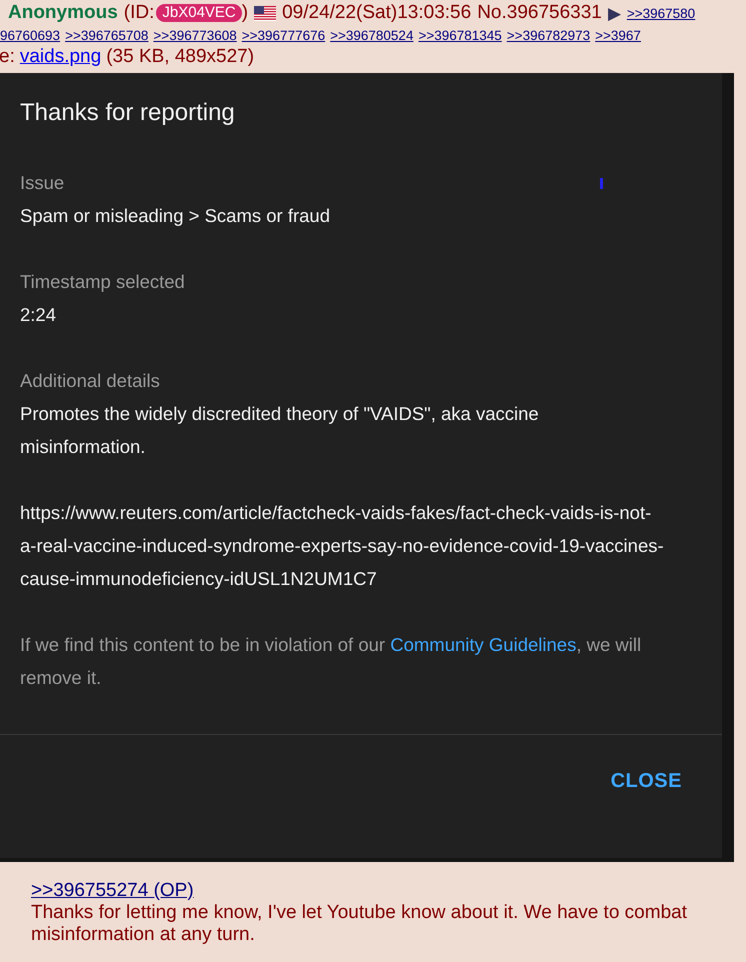 The image size is (746, 962). I want to click on field-value: 2:24, so click(39, 315).